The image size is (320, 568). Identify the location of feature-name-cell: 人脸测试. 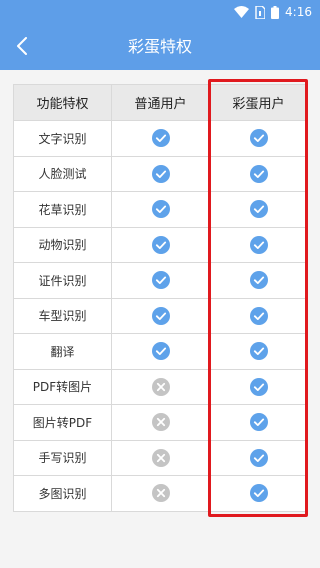
(62, 173).